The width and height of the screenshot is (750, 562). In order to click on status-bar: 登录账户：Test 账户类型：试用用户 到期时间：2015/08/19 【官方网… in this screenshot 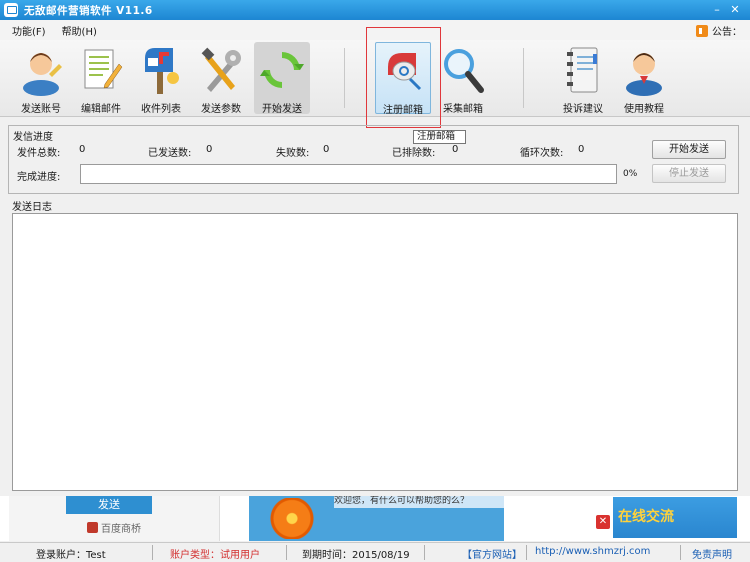, I will do `click(375, 552)`.